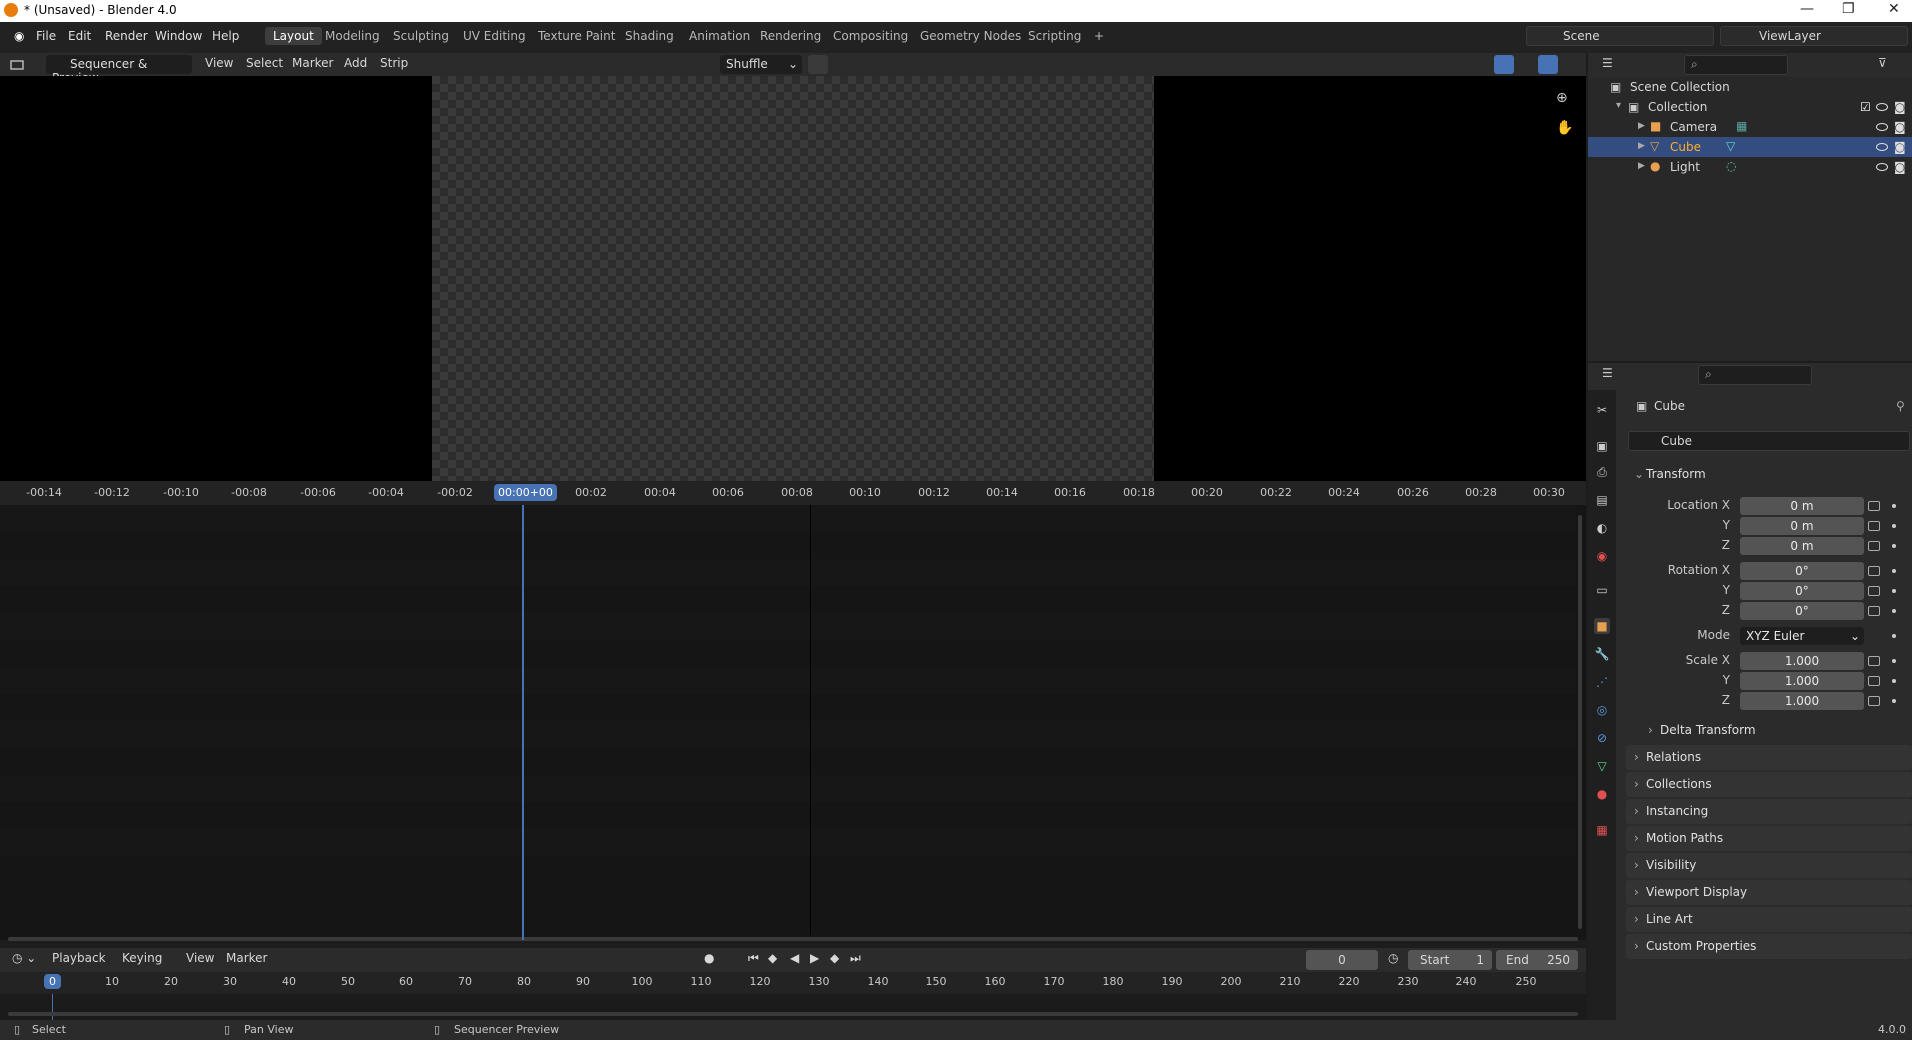  What do you see at coordinates (818, 64) in the screenshot?
I see `snapping-icon` at bounding box center [818, 64].